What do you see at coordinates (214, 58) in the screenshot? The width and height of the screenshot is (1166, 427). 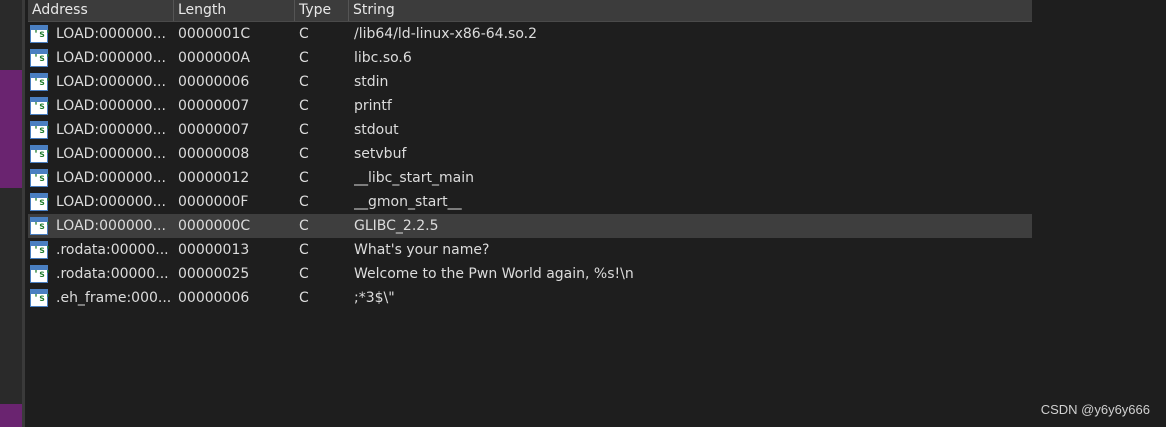 I see `cell-length: 0000000A` at bounding box center [214, 58].